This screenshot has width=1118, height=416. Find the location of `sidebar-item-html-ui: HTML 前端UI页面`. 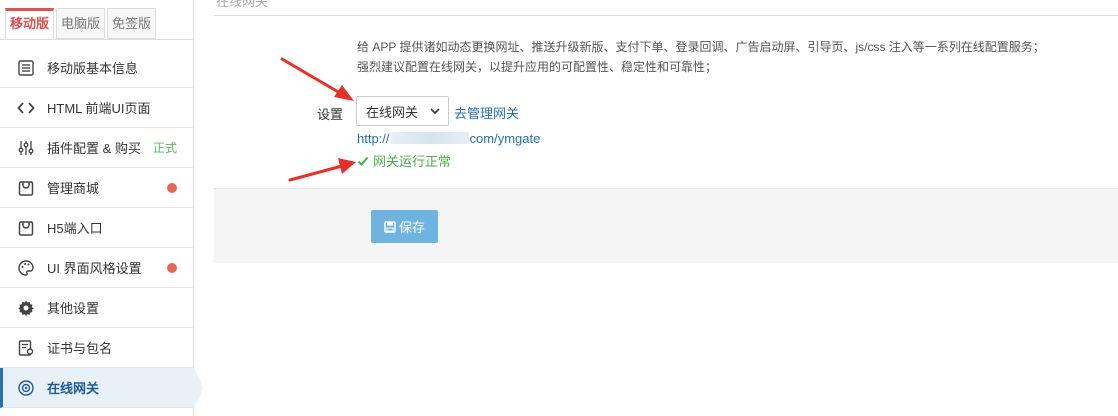

sidebar-item-html-ui: HTML 前端UI页面 is located at coordinates (97, 108).